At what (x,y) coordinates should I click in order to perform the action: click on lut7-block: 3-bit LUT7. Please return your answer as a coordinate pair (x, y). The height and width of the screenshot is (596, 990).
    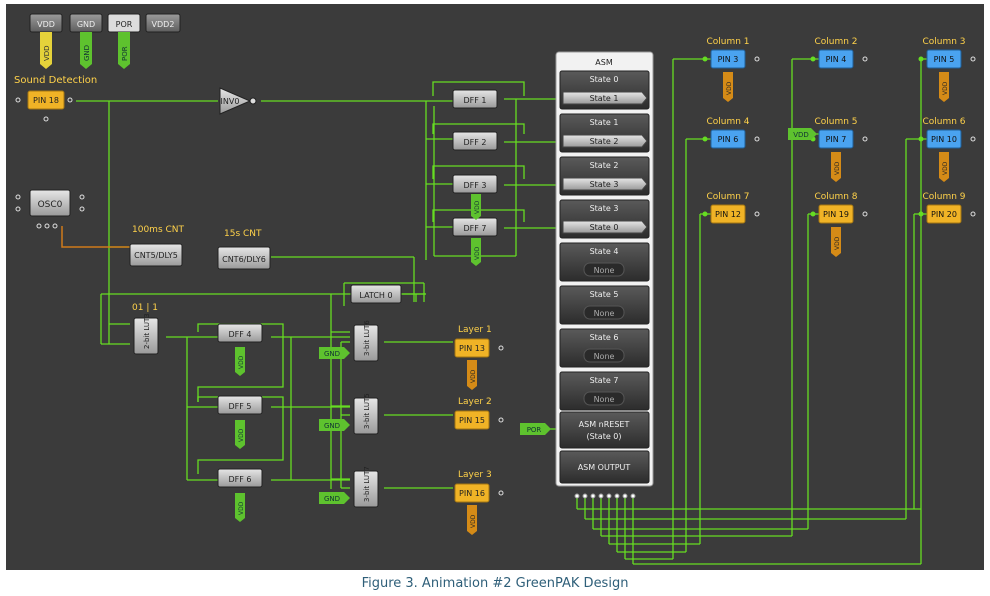
    Looking at the image, I should click on (366, 487).